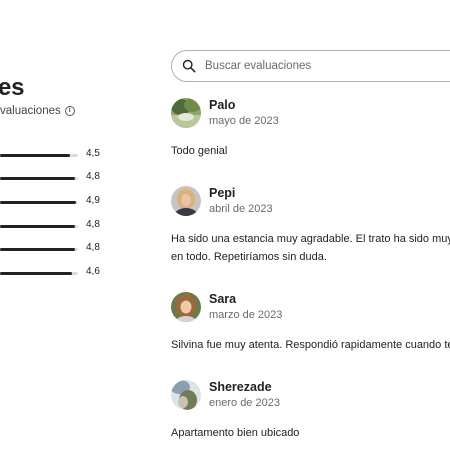  What do you see at coordinates (246, 315) in the screenshot?
I see `review-date: marzo de 2023` at bounding box center [246, 315].